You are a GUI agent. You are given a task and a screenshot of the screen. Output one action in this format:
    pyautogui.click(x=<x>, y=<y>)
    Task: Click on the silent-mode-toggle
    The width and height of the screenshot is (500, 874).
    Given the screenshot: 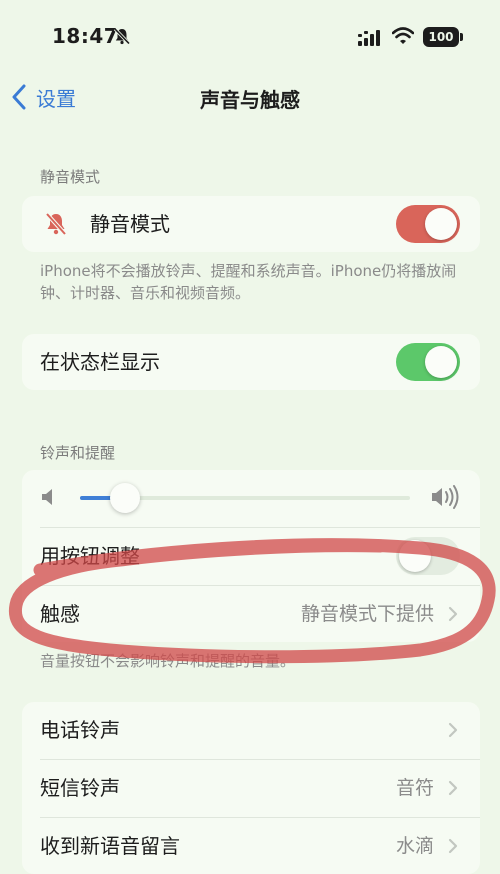 What is the action you would take?
    pyautogui.click(x=428, y=224)
    